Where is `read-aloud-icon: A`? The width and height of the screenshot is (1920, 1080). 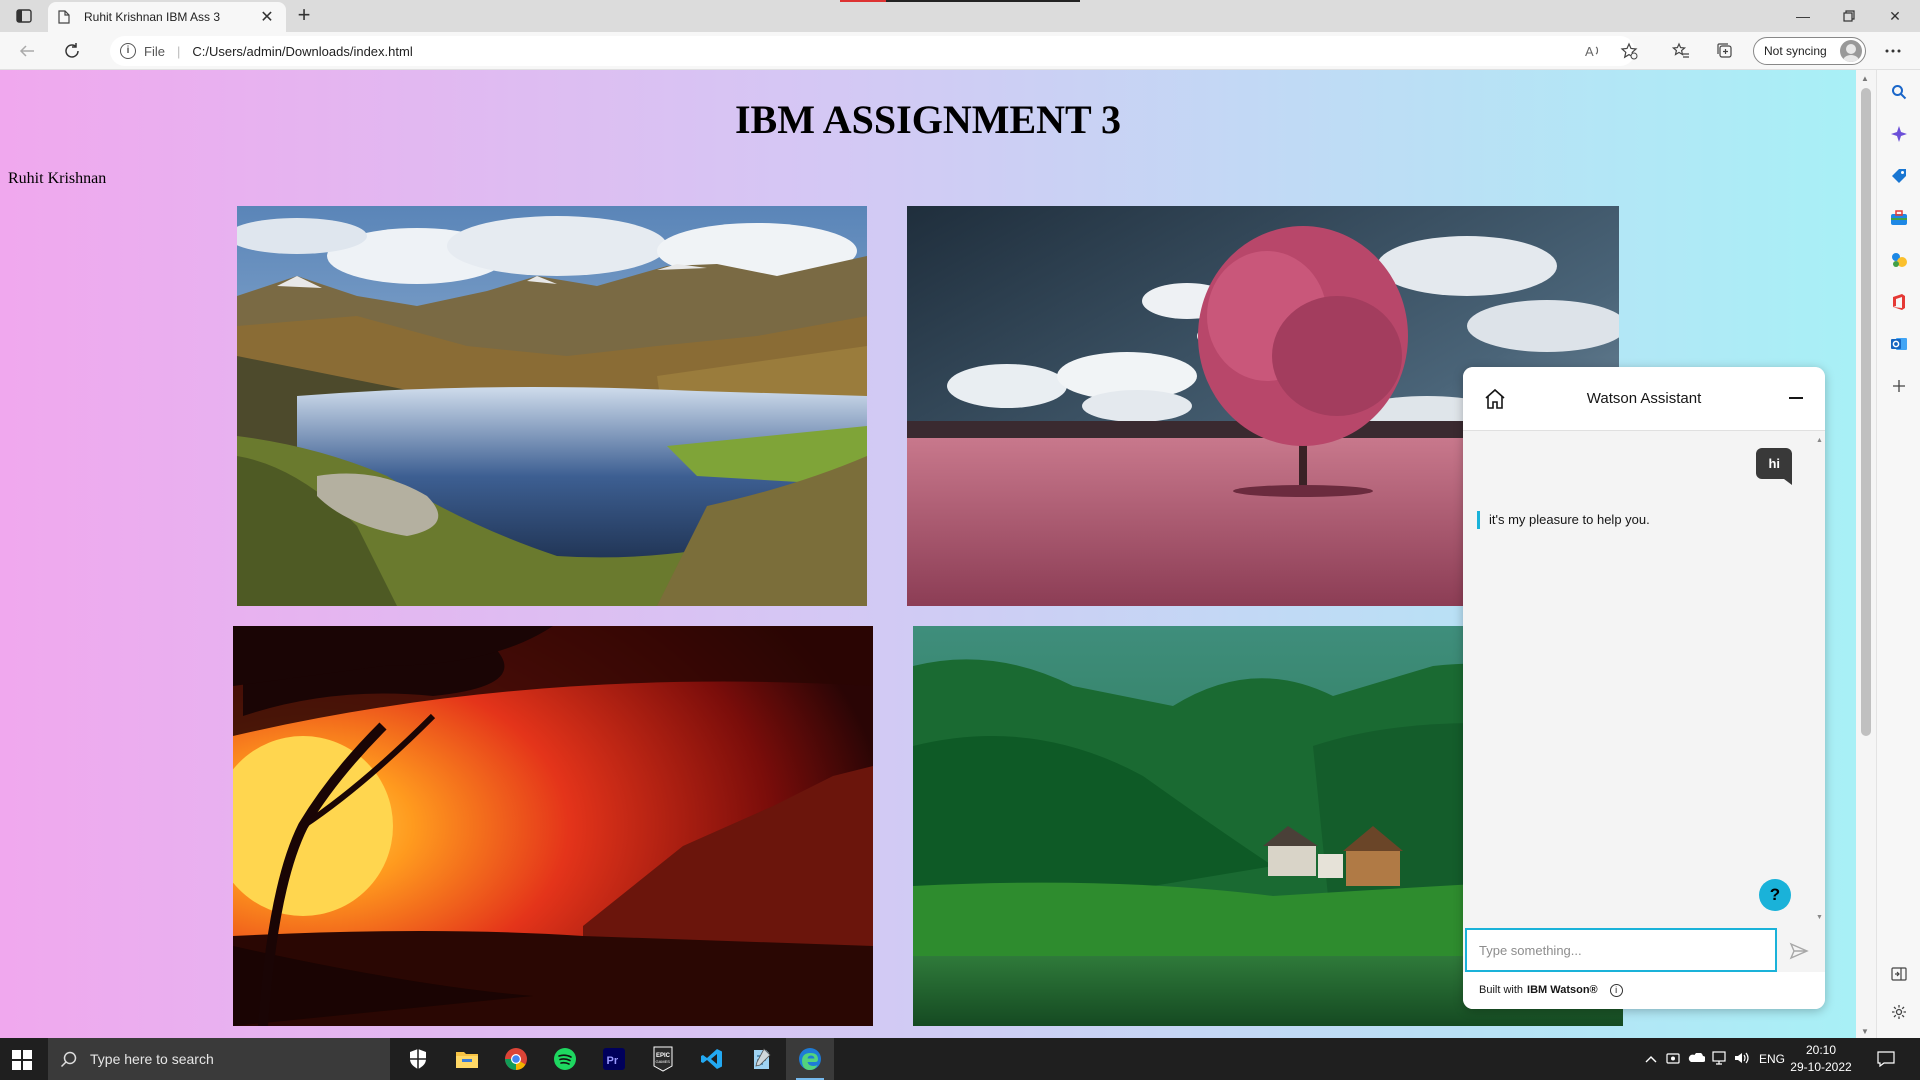 read-aloud-icon: A is located at coordinates (1593, 51).